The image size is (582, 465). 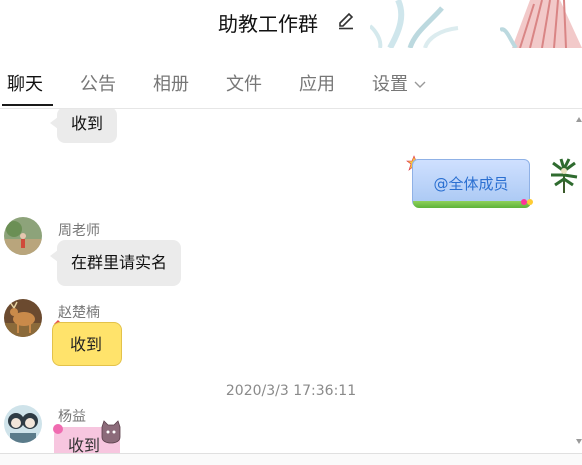 What do you see at coordinates (390, 84) in the screenshot?
I see `tab-settings-label: 设置` at bounding box center [390, 84].